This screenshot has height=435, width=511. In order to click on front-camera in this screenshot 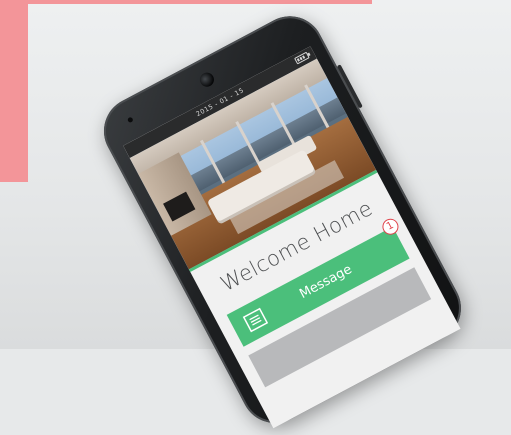, I will do `click(207, 80)`.